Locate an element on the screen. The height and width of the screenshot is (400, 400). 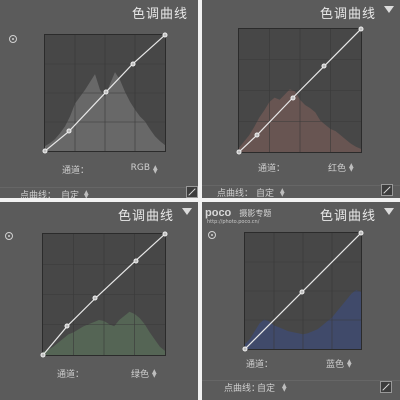
channel-select: 蓝色 is located at coordinates (332, 363).